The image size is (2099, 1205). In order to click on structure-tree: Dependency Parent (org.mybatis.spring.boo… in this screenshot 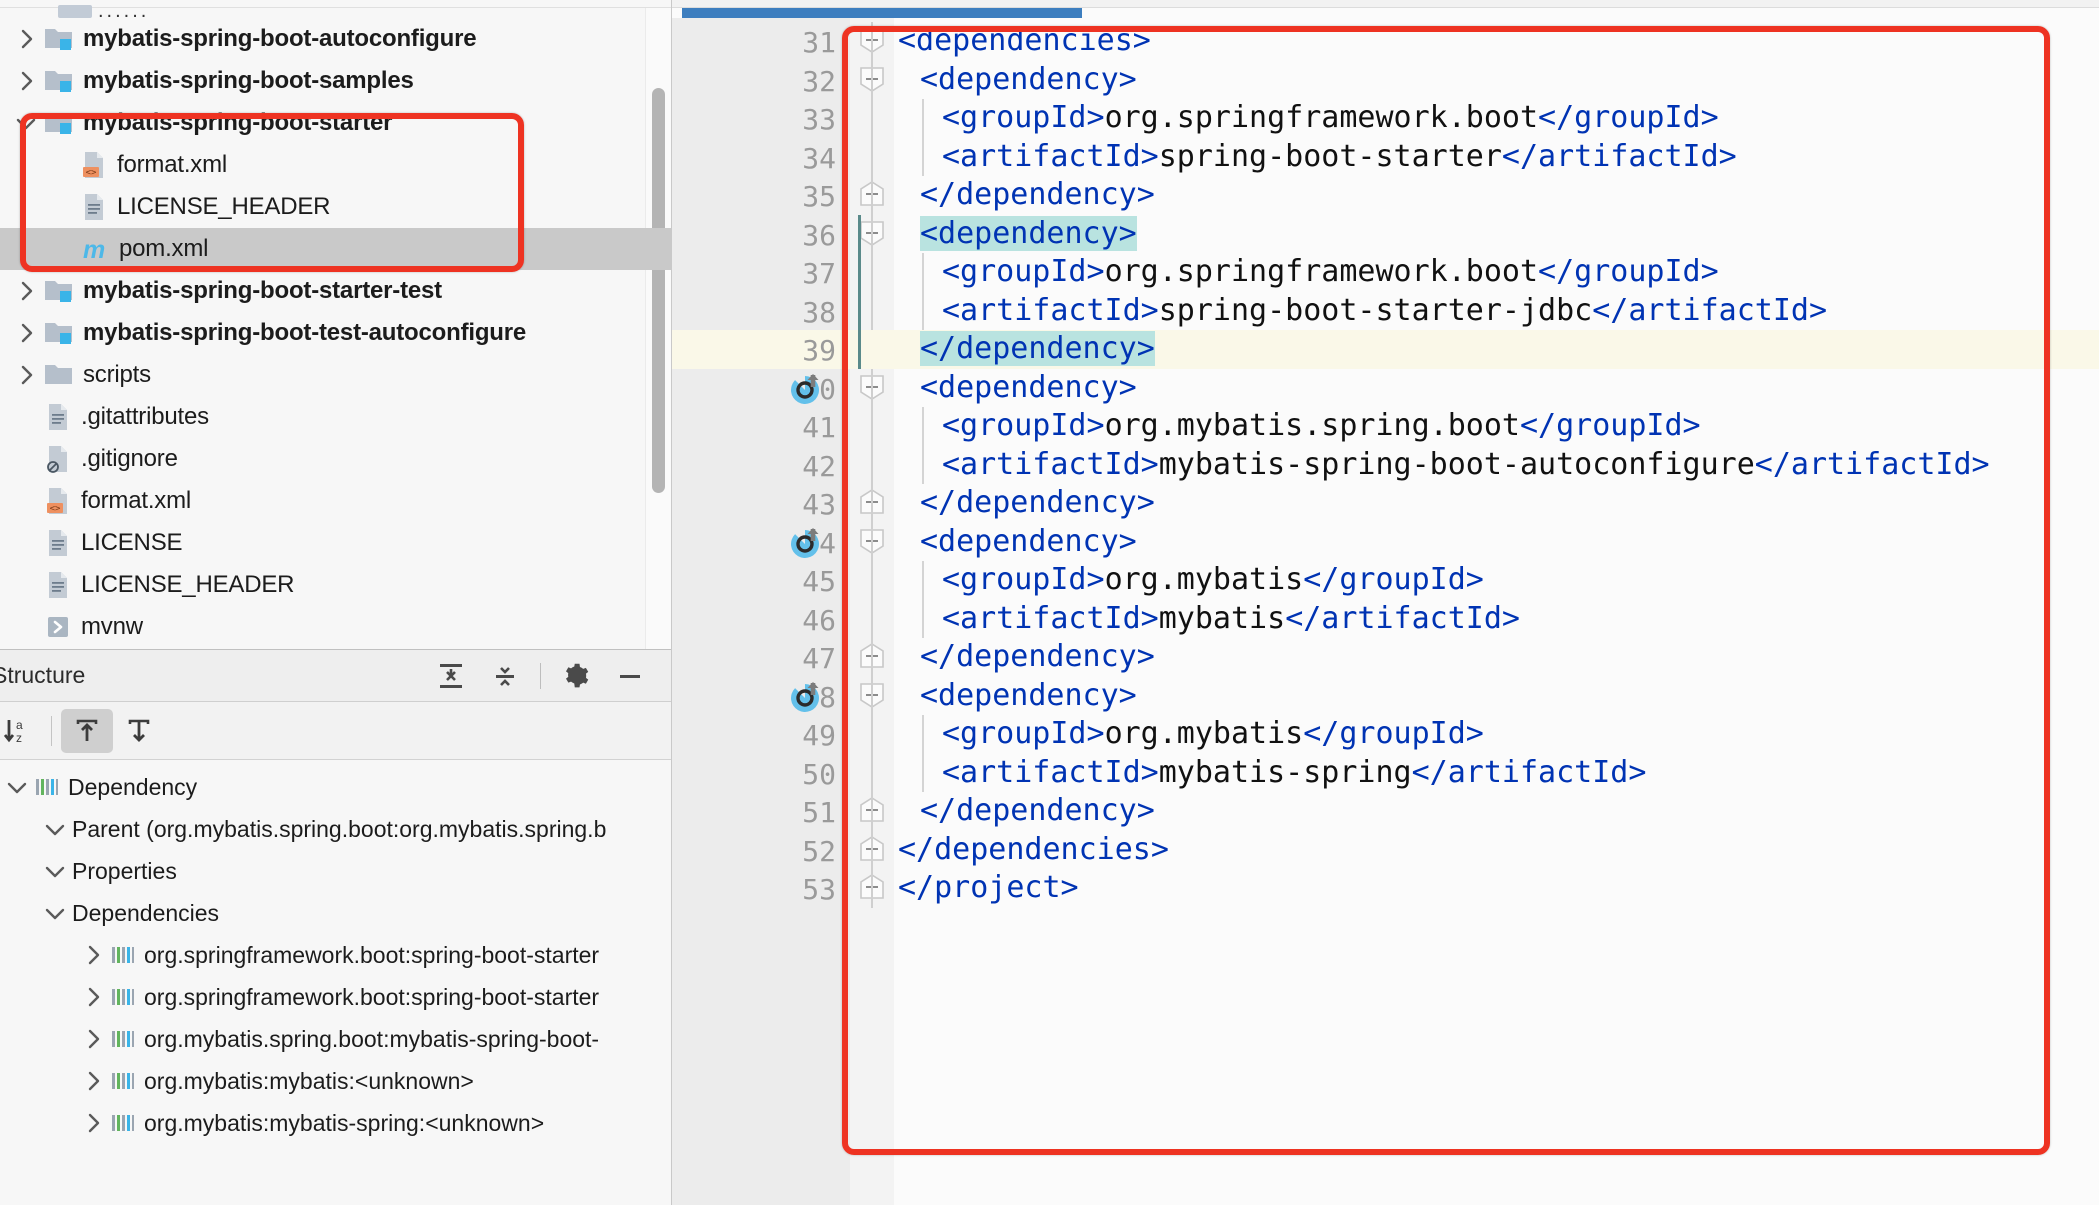, I will do `click(335, 982)`.